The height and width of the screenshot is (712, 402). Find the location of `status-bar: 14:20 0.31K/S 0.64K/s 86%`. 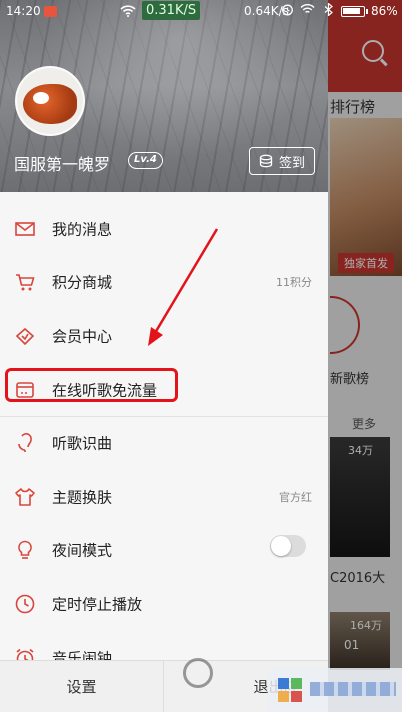

status-bar: 14:20 0.31K/S 0.64K/s 86% is located at coordinates (201, 12).